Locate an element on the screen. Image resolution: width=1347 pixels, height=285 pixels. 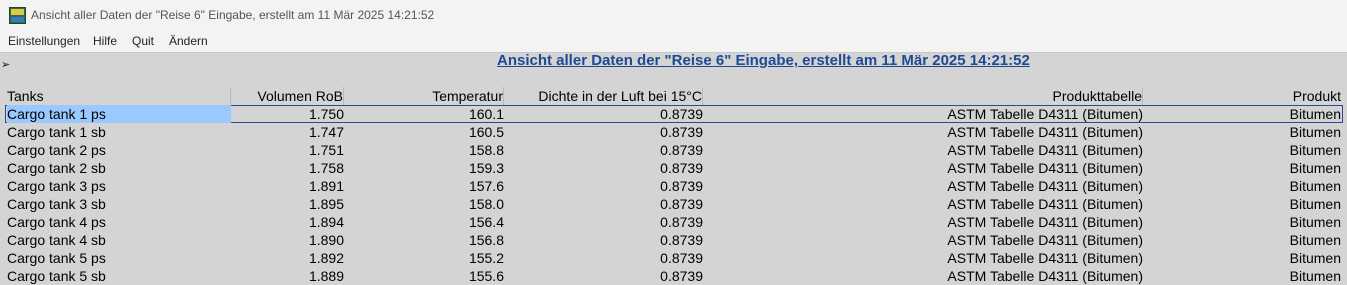
column-header-produkttabelle: Produkttabelle is located at coordinates (923, 96).